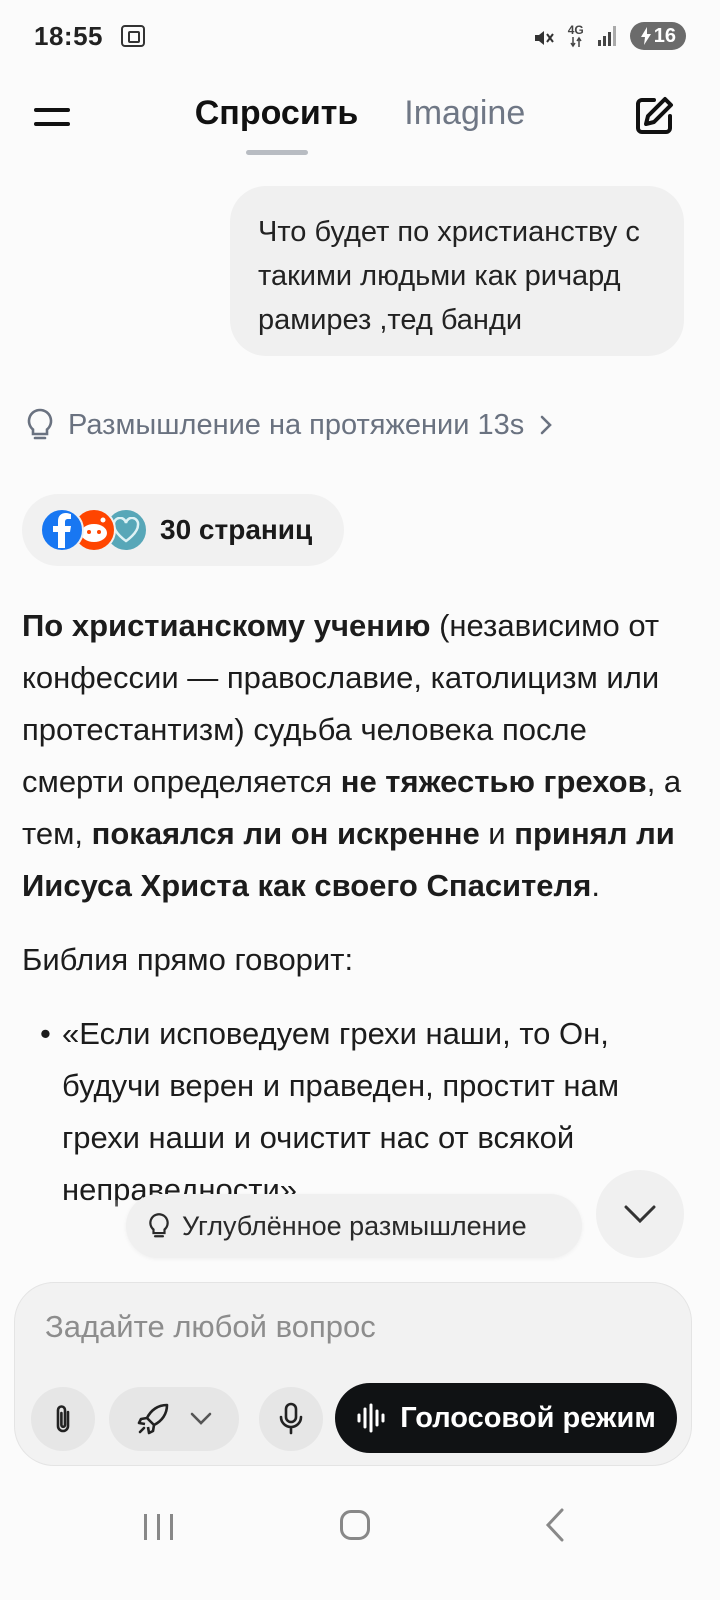 This screenshot has height=1600, width=720. What do you see at coordinates (96, 530) in the screenshot?
I see `source-icons` at bounding box center [96, 530].